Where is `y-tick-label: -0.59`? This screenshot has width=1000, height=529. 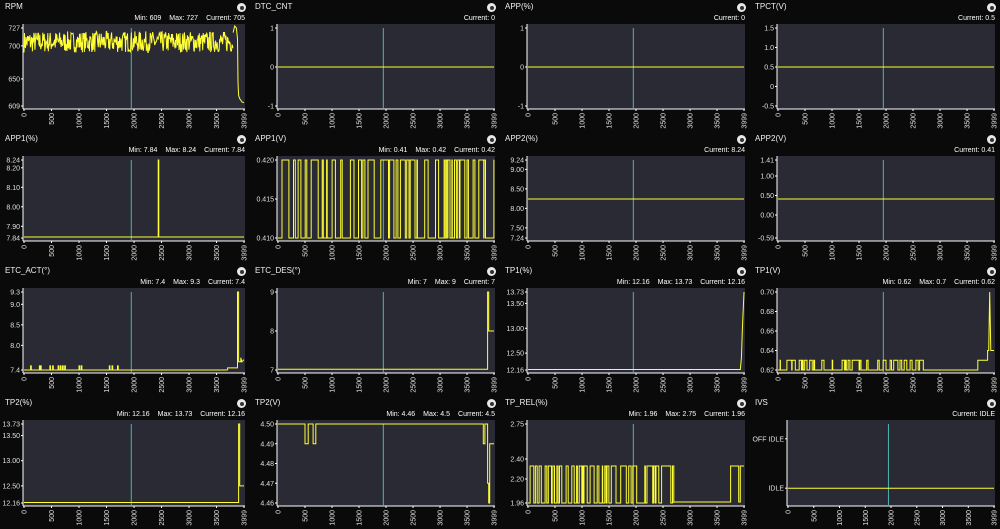
y-tick-label: -0.59 is located at coordinates (766, 239).